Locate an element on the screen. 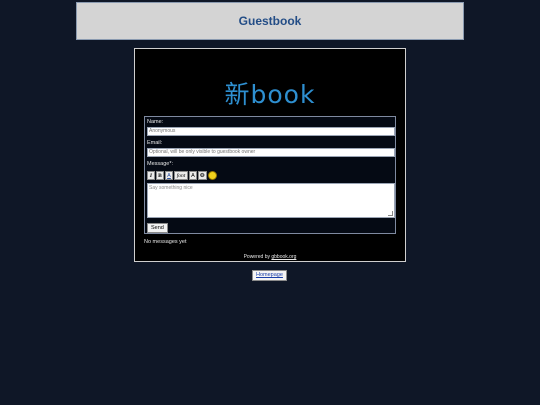 This screenshot has width=540, height=405. name-input is located at coordinates (271, 131).